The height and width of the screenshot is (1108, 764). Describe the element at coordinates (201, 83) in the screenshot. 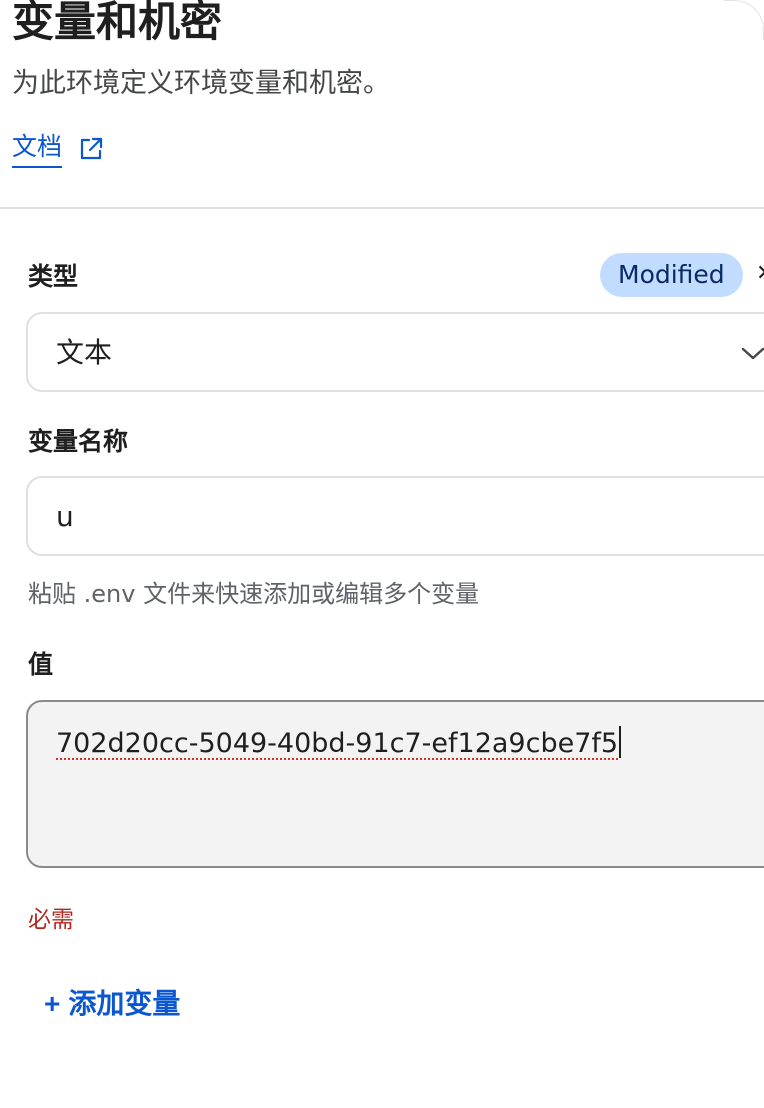

I see `panel-subtitle: 为此环境定义环境变量和机密。` at that location.